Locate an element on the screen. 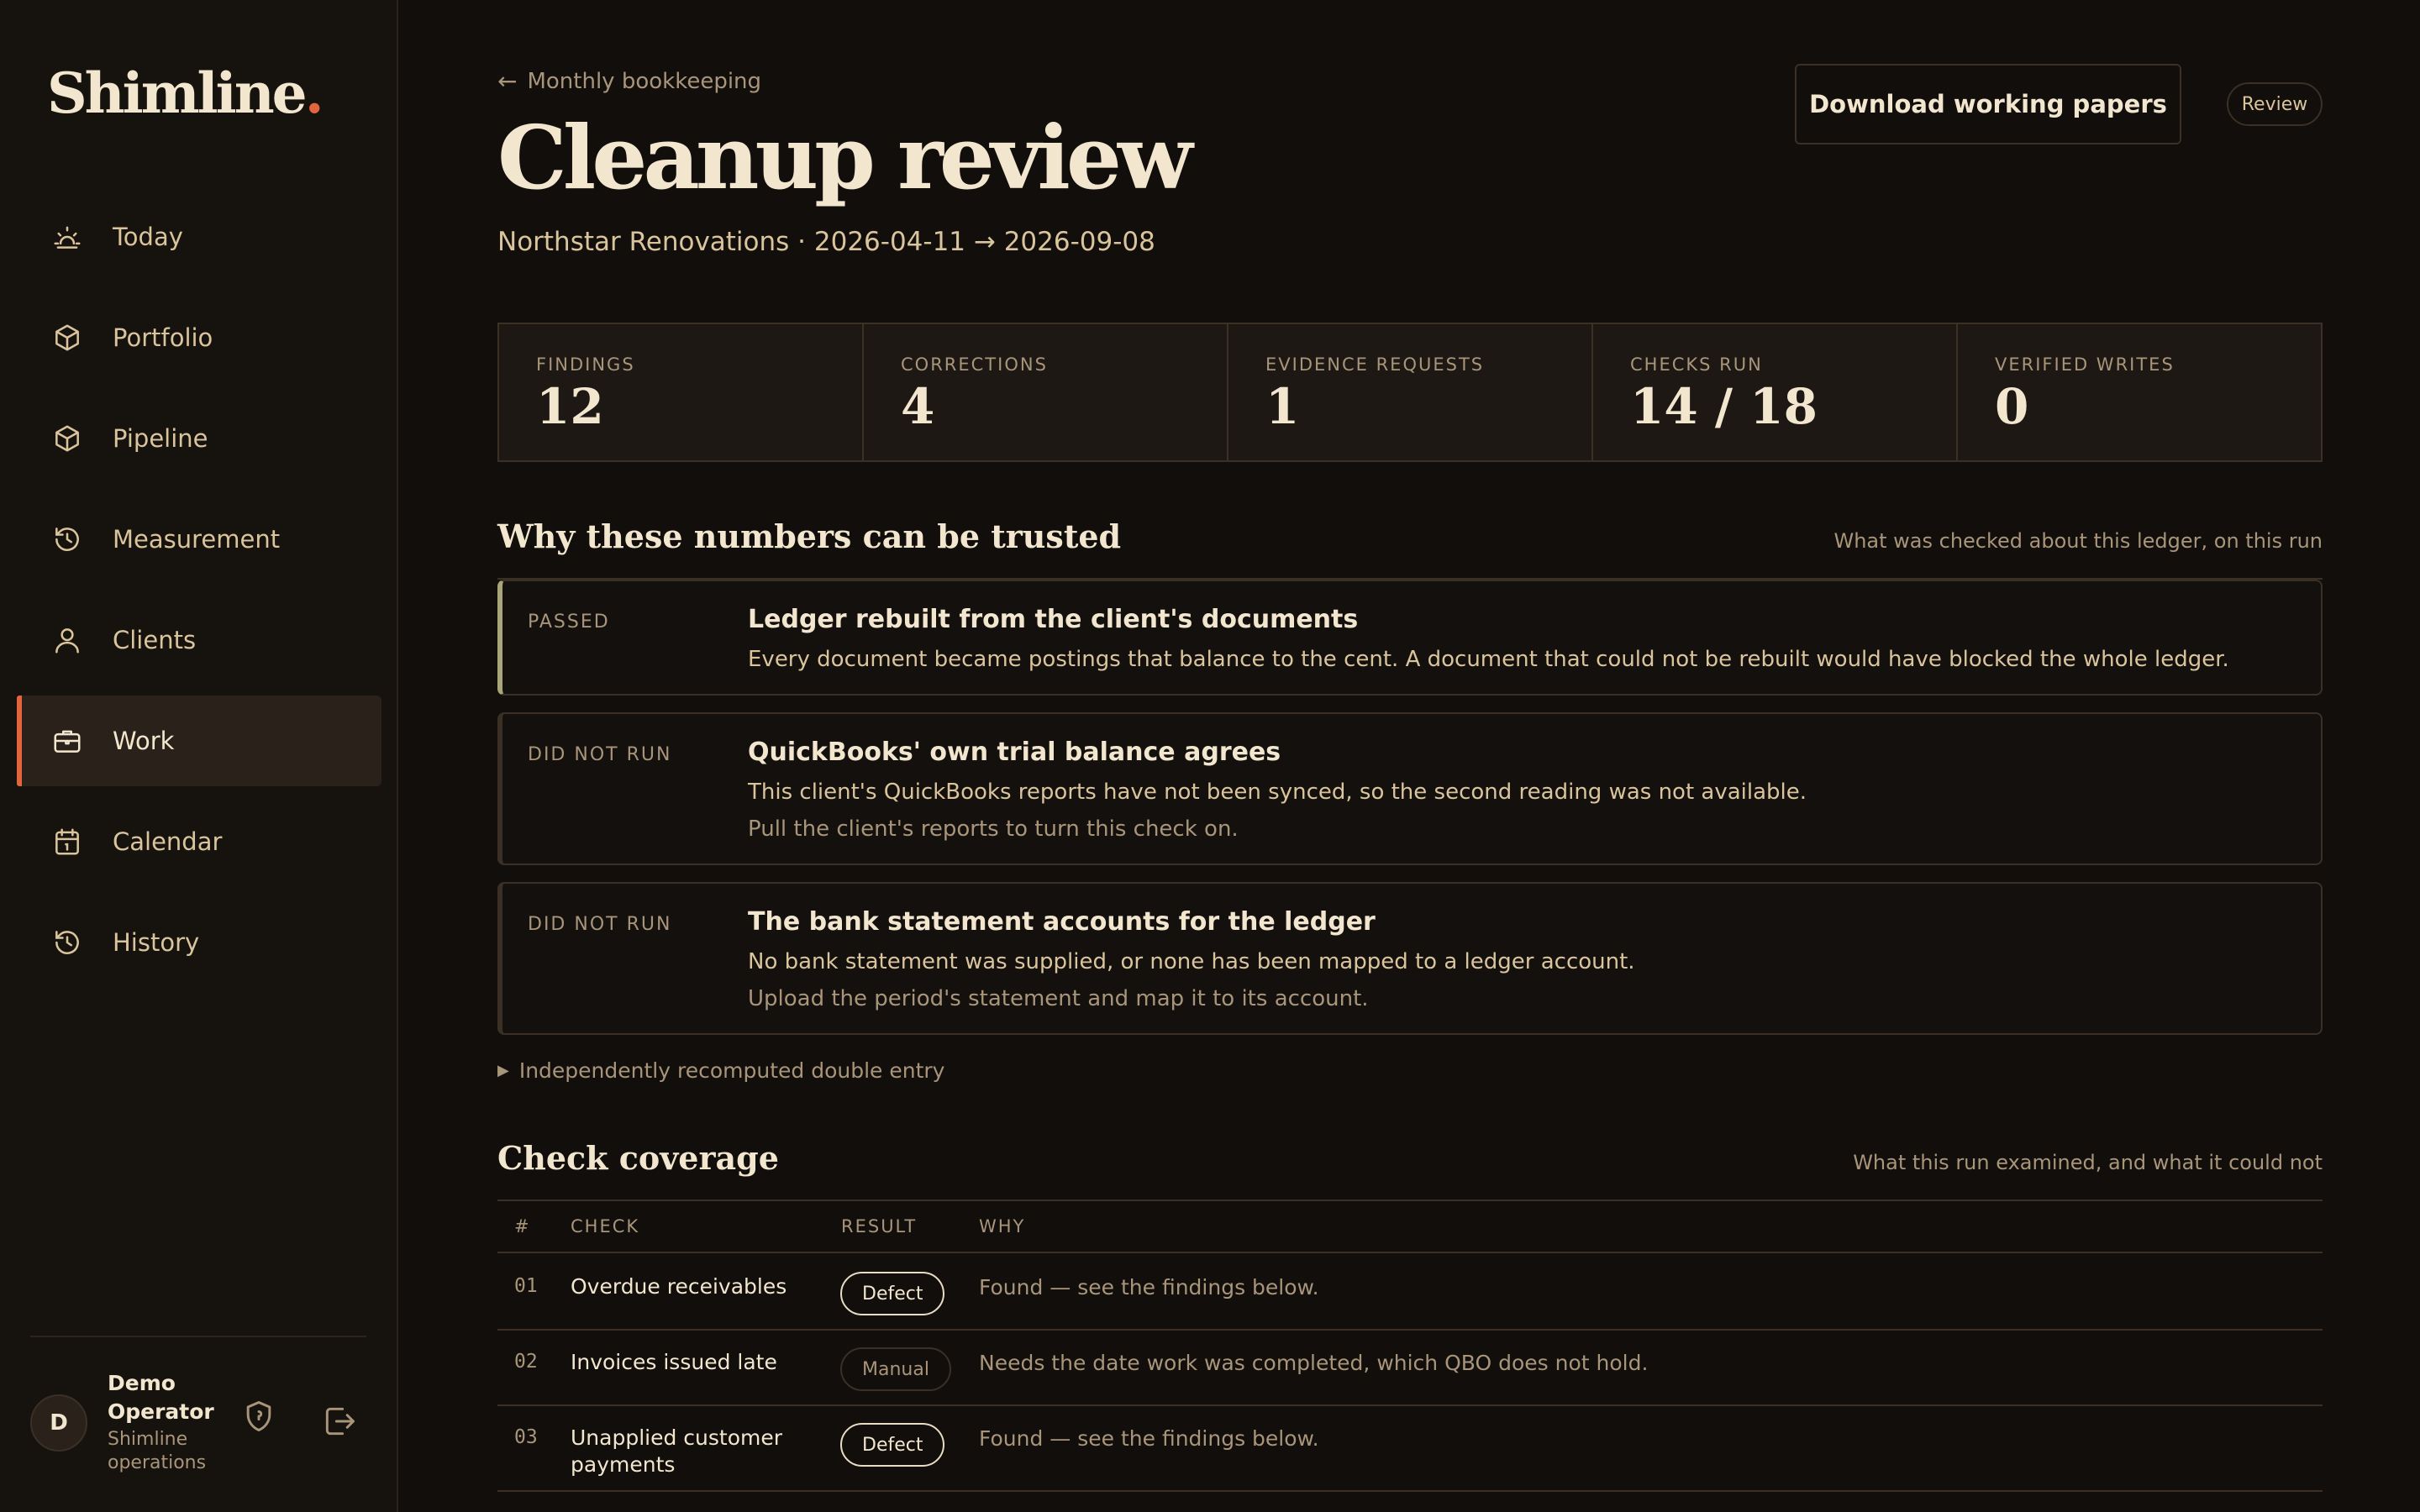 This screenshot has width=2420, height=1512. sidebar-item-pipeline: Pipeline is located at coordinates (199, 438).